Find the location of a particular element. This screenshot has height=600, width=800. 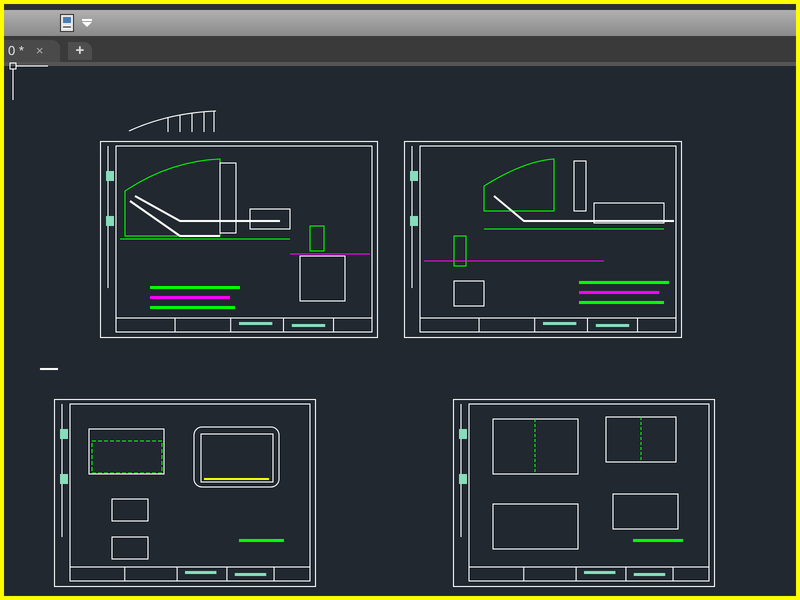

dash-mark is located at coordinates (49, 369).